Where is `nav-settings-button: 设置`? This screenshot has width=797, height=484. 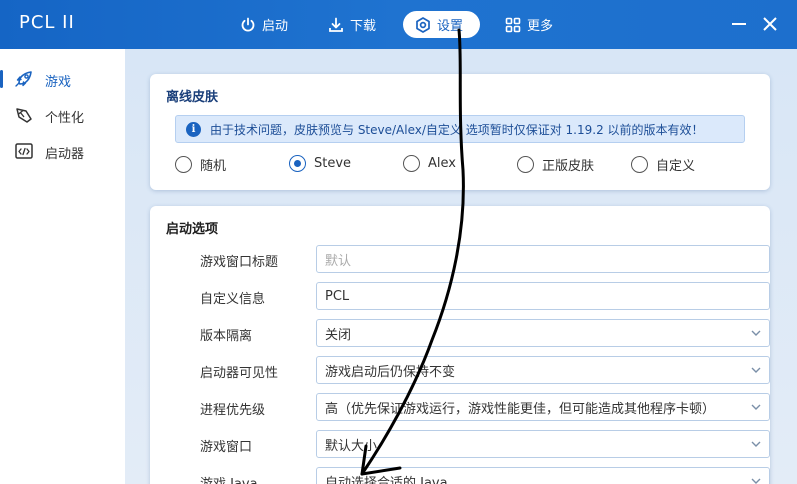 nav-settings-button: 设置 is located at coordinates (441, 24).